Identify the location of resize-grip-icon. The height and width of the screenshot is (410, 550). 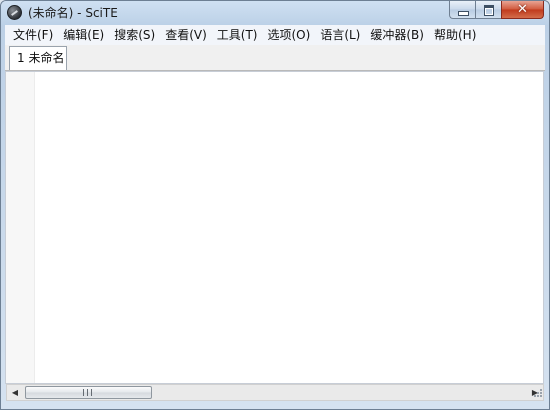
(536, 393).